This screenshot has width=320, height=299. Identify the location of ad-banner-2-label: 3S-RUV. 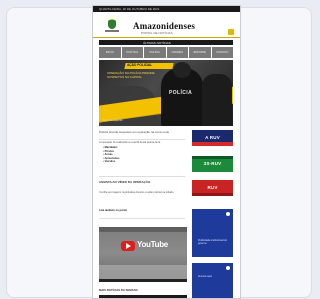
(212, 163).